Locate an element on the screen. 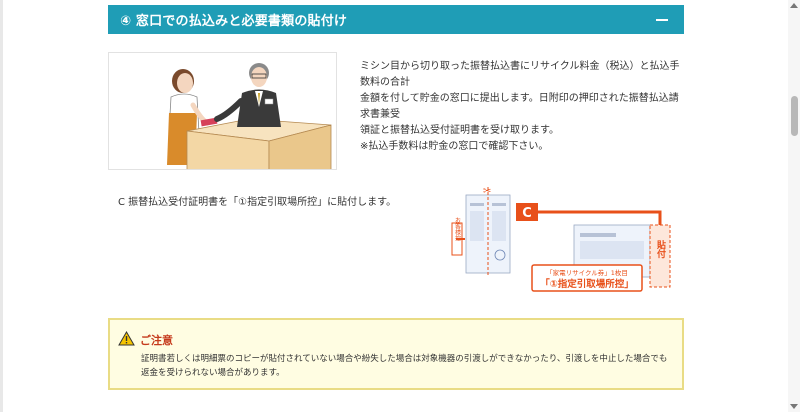  caption-small: 「家電リサイクル券」1枚目 is located at coordinates (587, 272).